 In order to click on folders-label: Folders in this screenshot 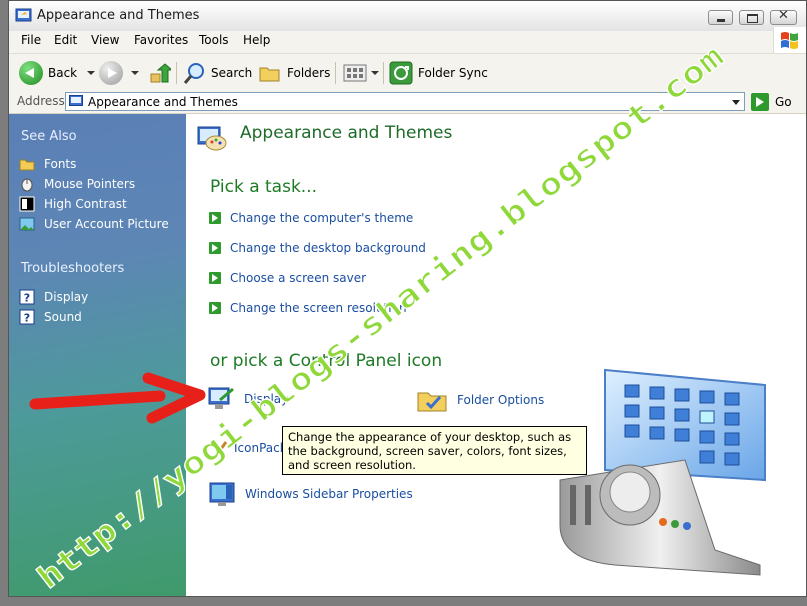, I will do `click(309, 73)`.